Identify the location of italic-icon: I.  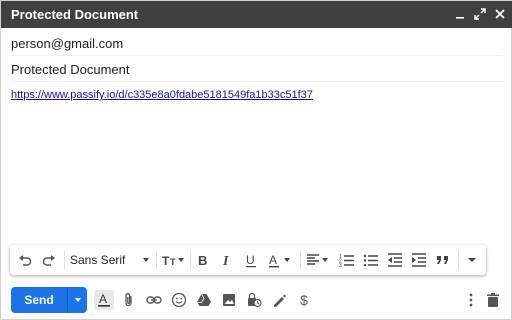
(227, 260).